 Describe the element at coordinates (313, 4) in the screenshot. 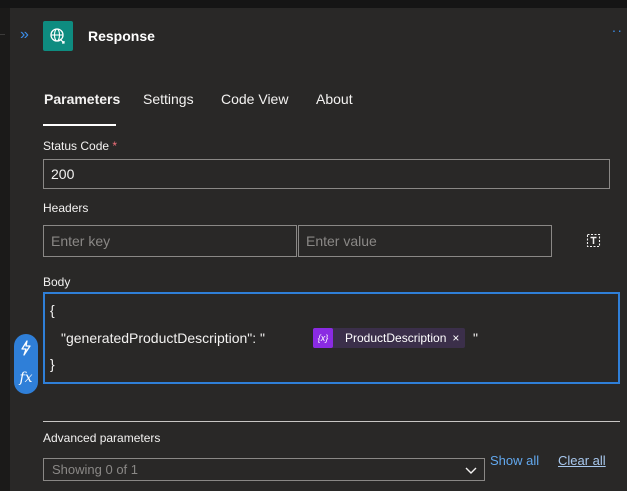

I see `top-strip` at that location.